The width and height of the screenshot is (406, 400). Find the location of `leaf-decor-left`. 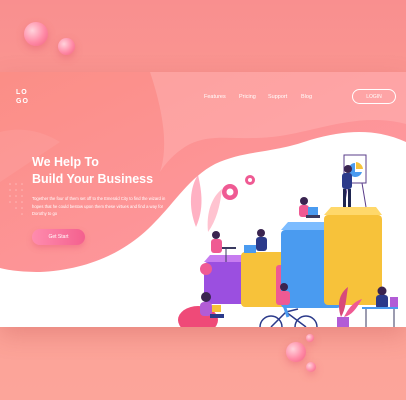

leaf-decor-left is located at coordinates (206, 203).